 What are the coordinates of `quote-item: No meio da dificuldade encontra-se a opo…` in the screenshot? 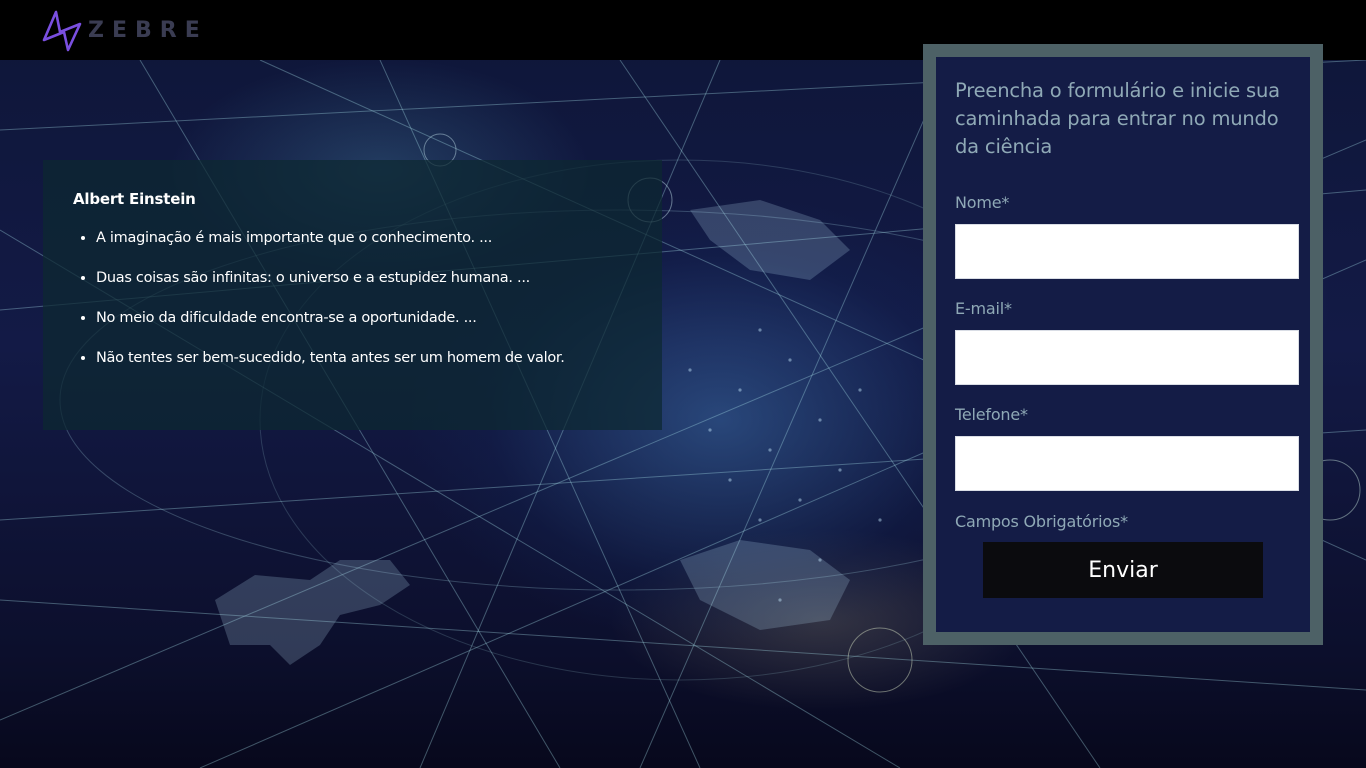 It's located at (364, 318).